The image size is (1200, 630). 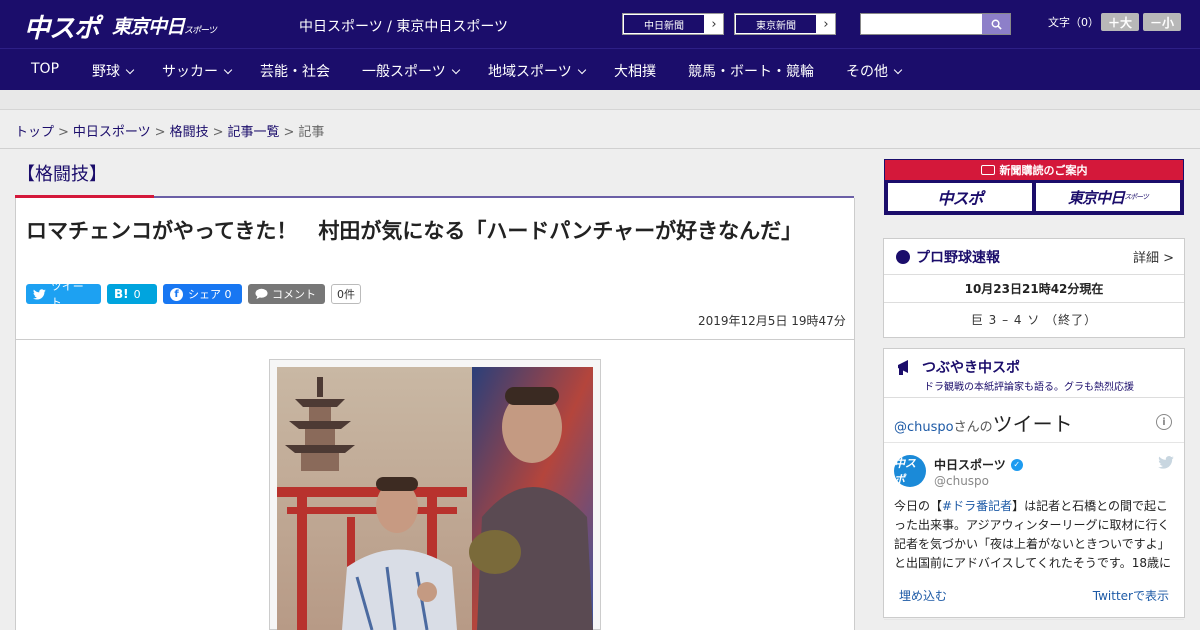 I want to click on facebook-share-button: f シェア 0, so click(x=202, y=294).